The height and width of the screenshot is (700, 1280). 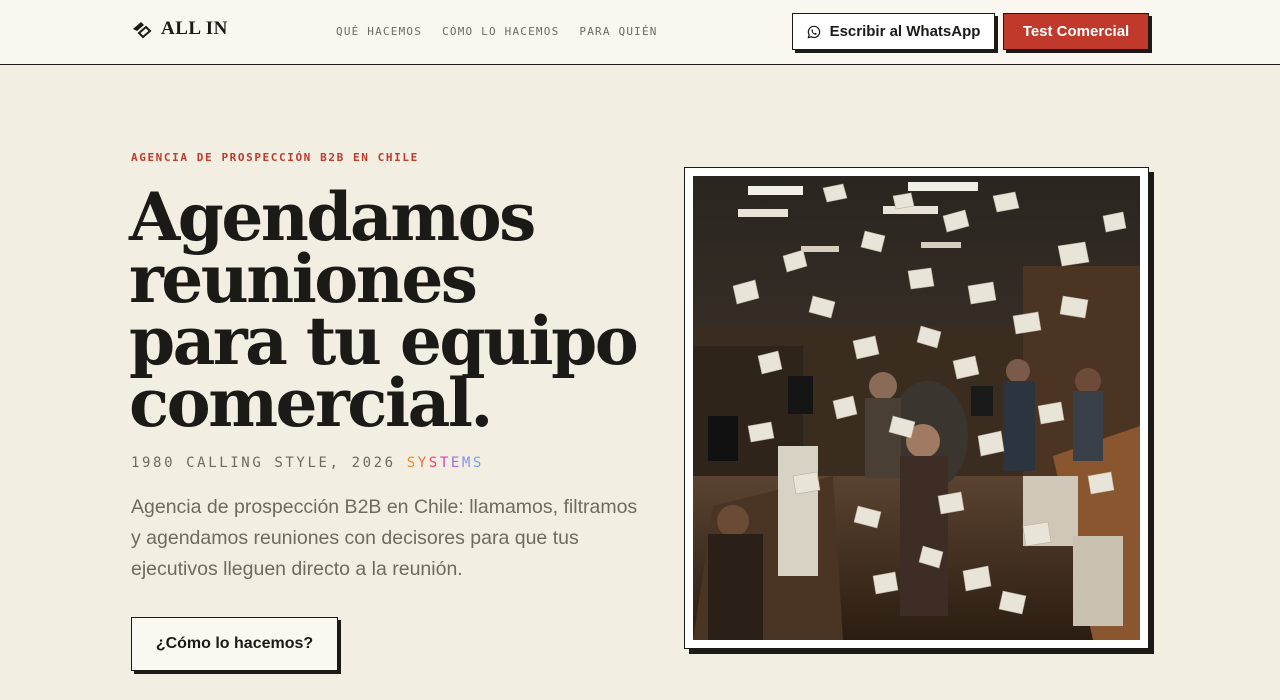 I want to click on logo-text: ALL IN, so click(x=194, y=28).